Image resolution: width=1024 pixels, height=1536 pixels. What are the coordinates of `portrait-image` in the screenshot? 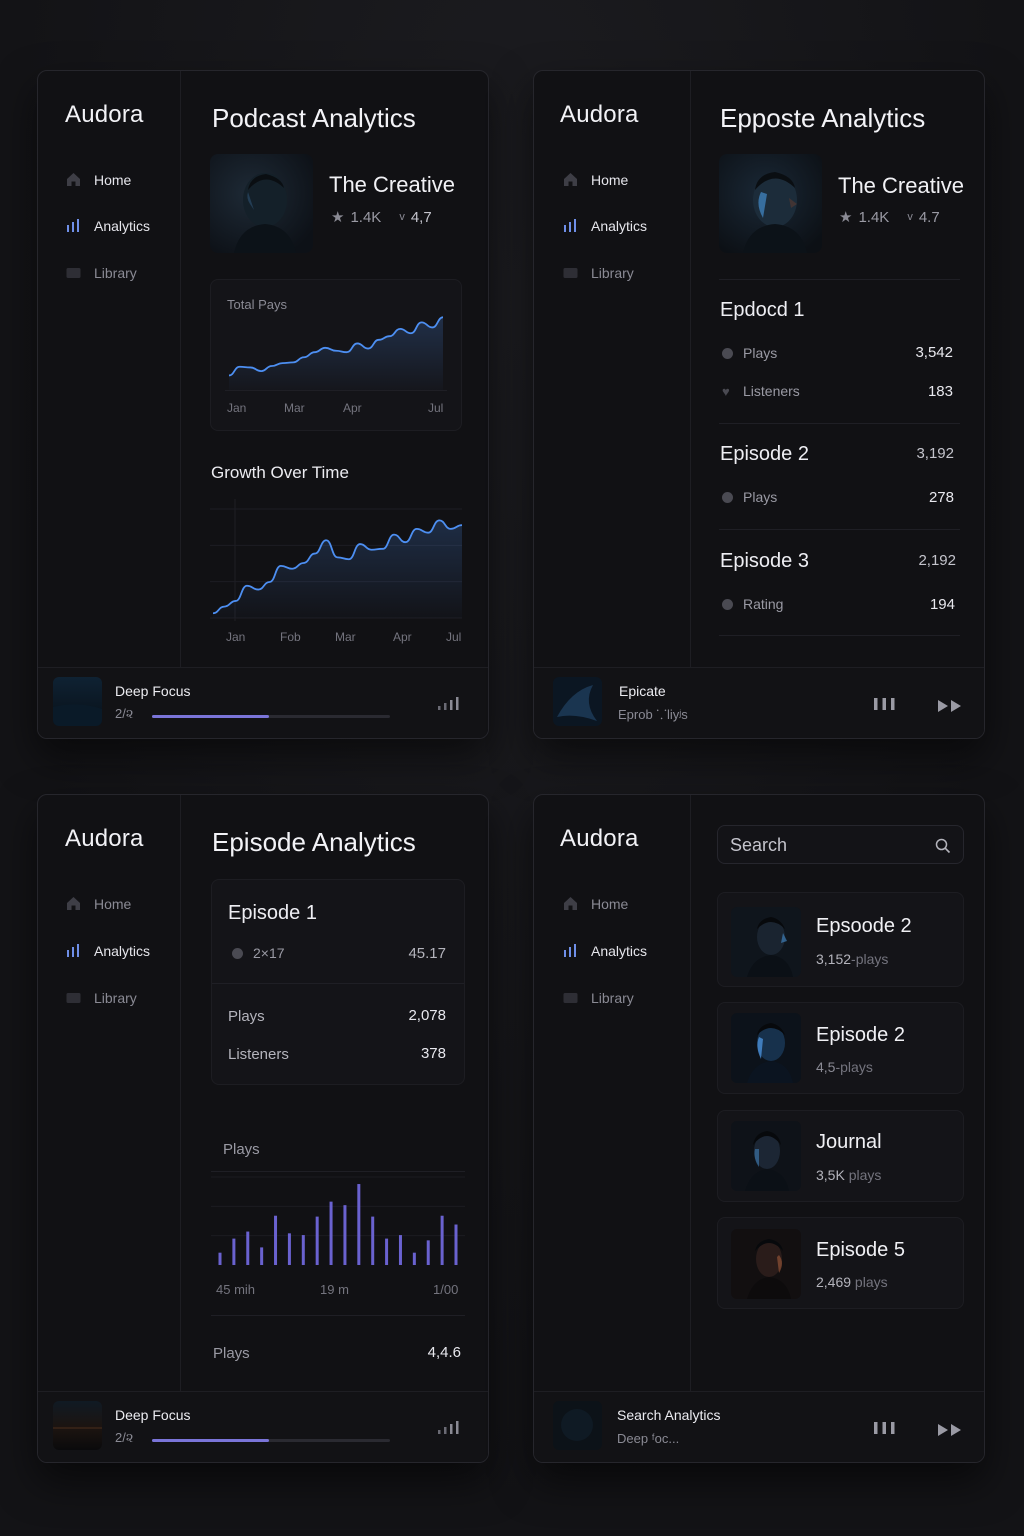 It's located at (261, 203).